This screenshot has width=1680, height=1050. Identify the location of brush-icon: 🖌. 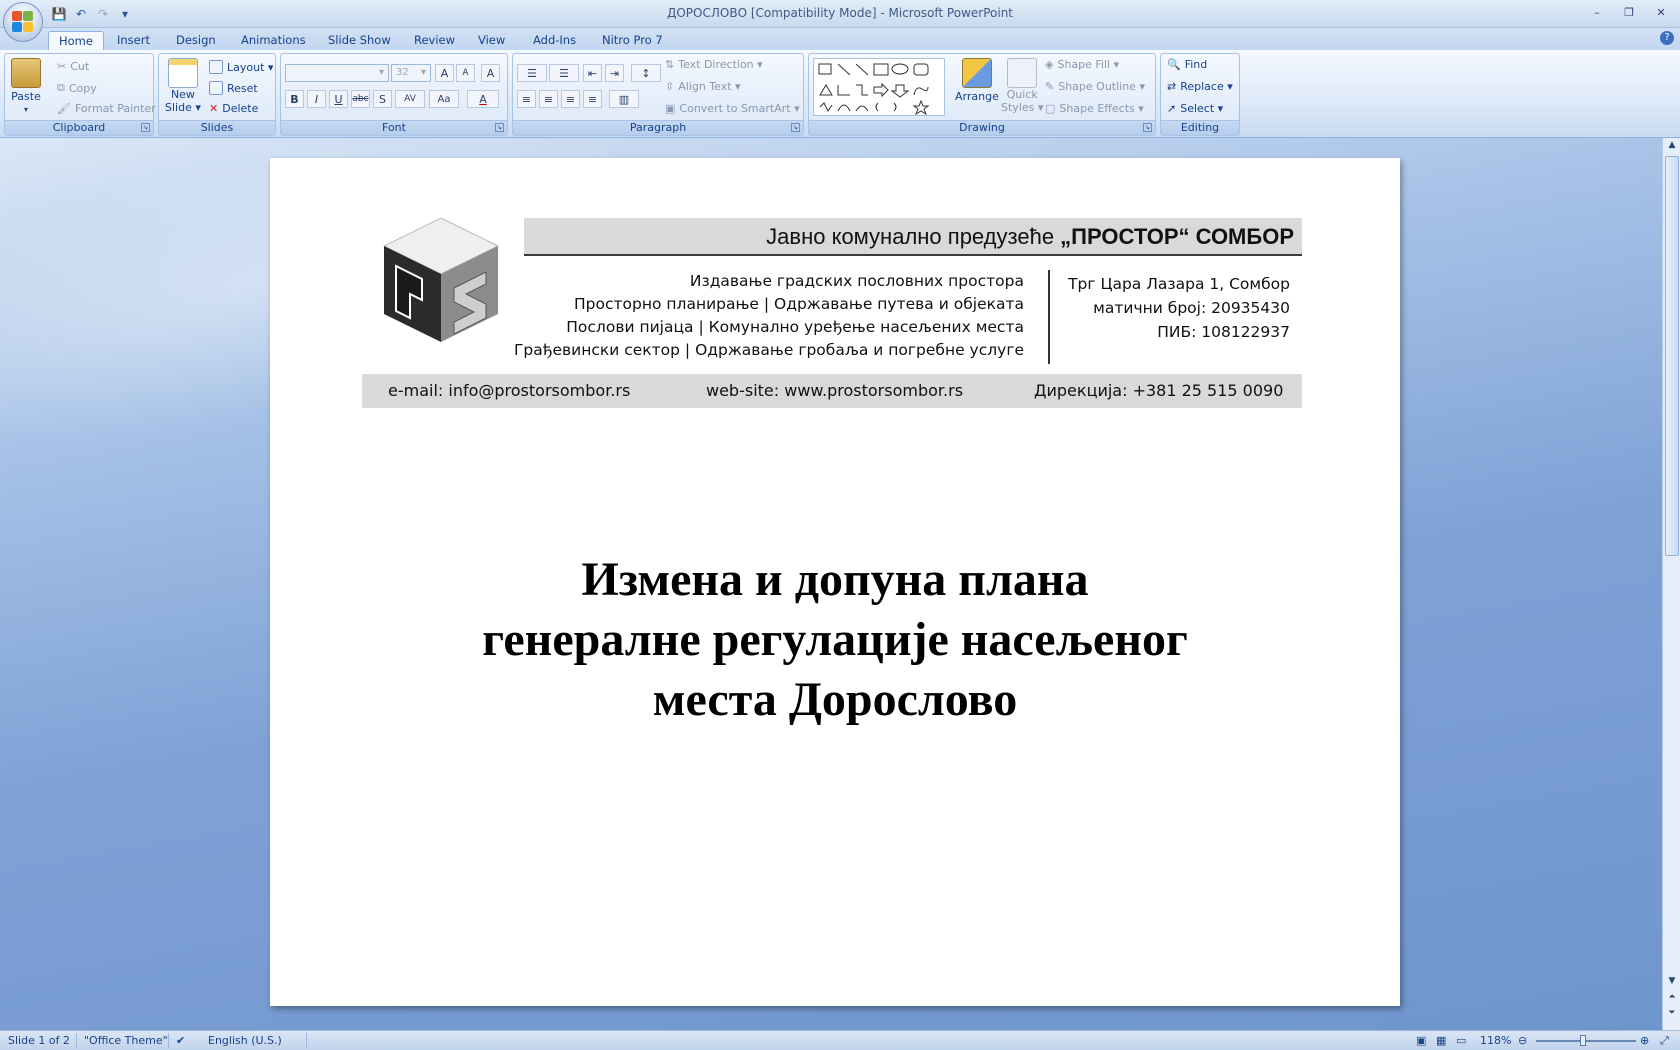
(64, 108).